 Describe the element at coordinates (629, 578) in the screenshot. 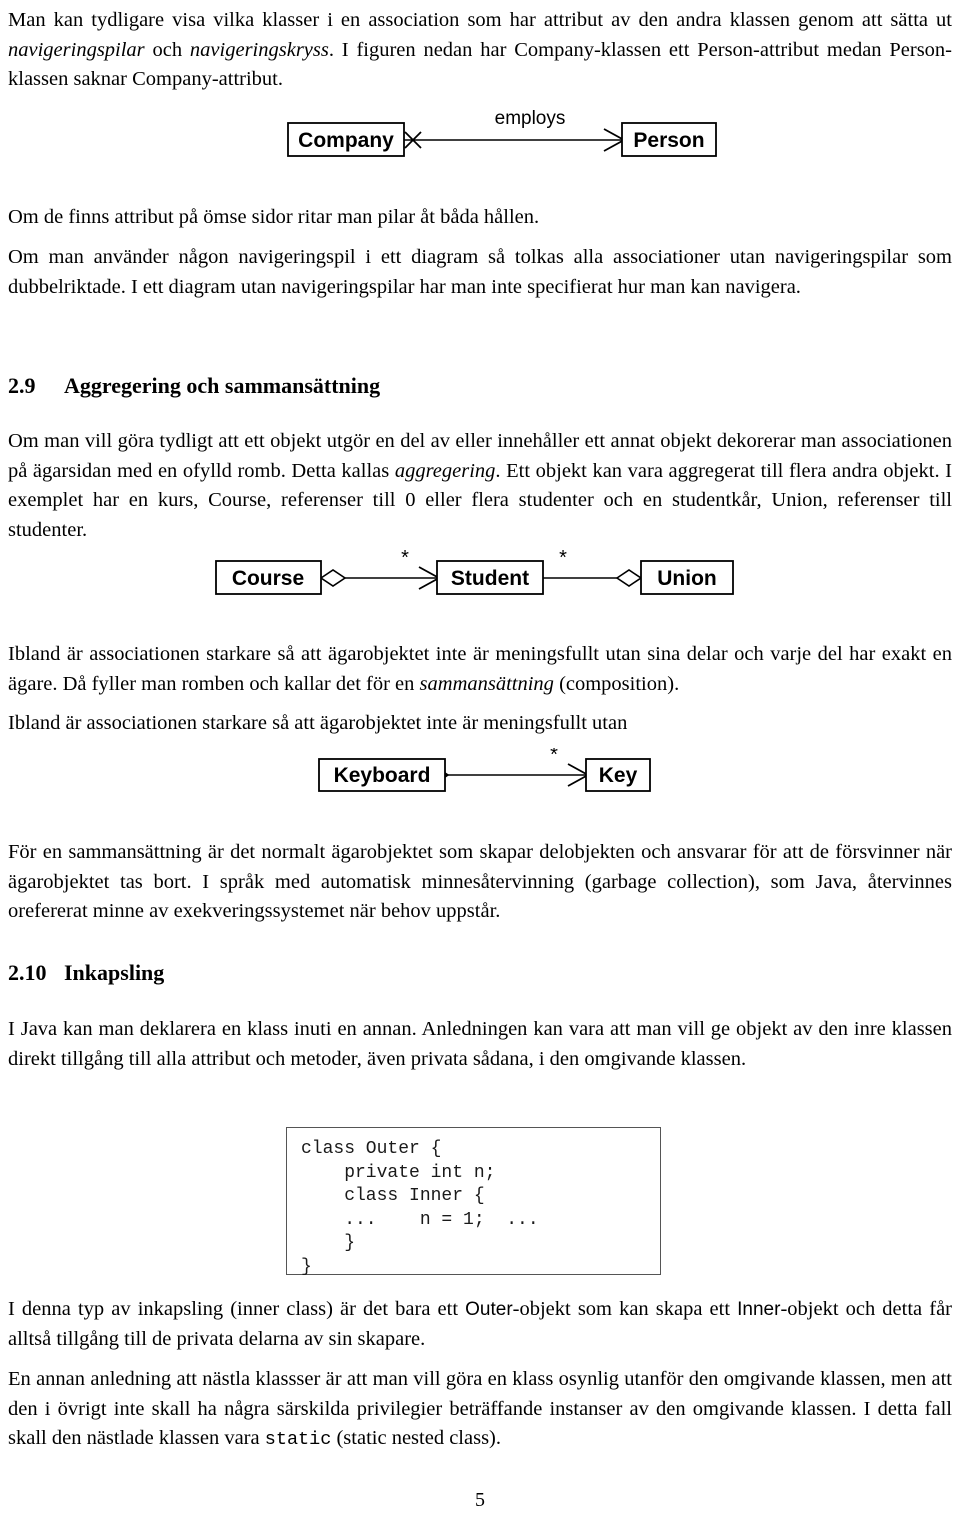

I see `hollow-diamond-icon-union` at that location.